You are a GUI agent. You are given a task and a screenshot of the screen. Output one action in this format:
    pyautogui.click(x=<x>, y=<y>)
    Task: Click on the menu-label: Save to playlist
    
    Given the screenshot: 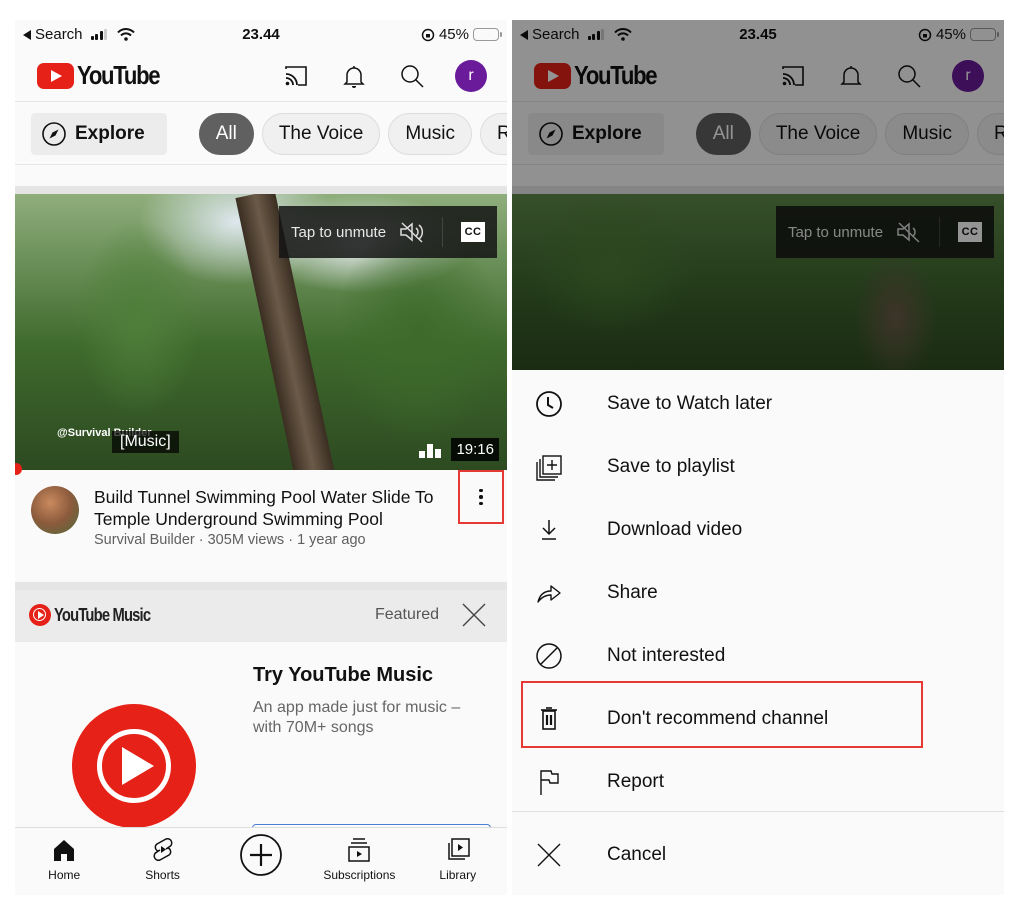 What is the action you would take?
    pyautogui.click(x=671, y=466)
    